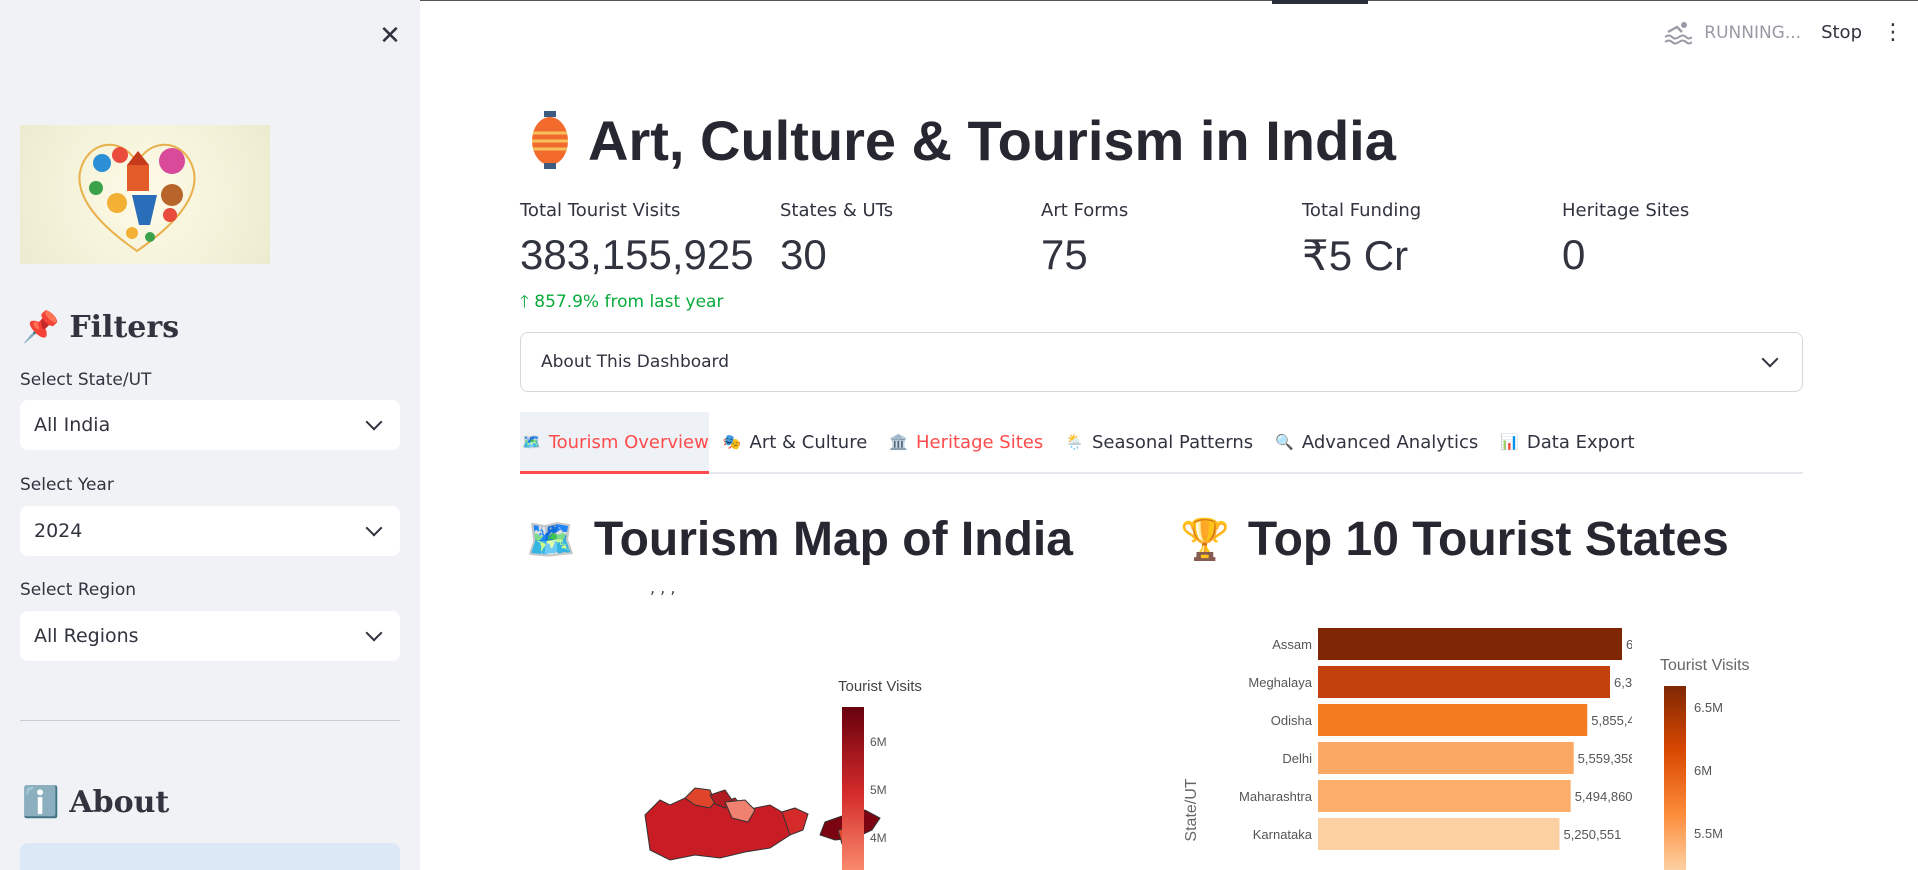  I want to click on chart-category-label: Maharashtra, so click(1276, 796).